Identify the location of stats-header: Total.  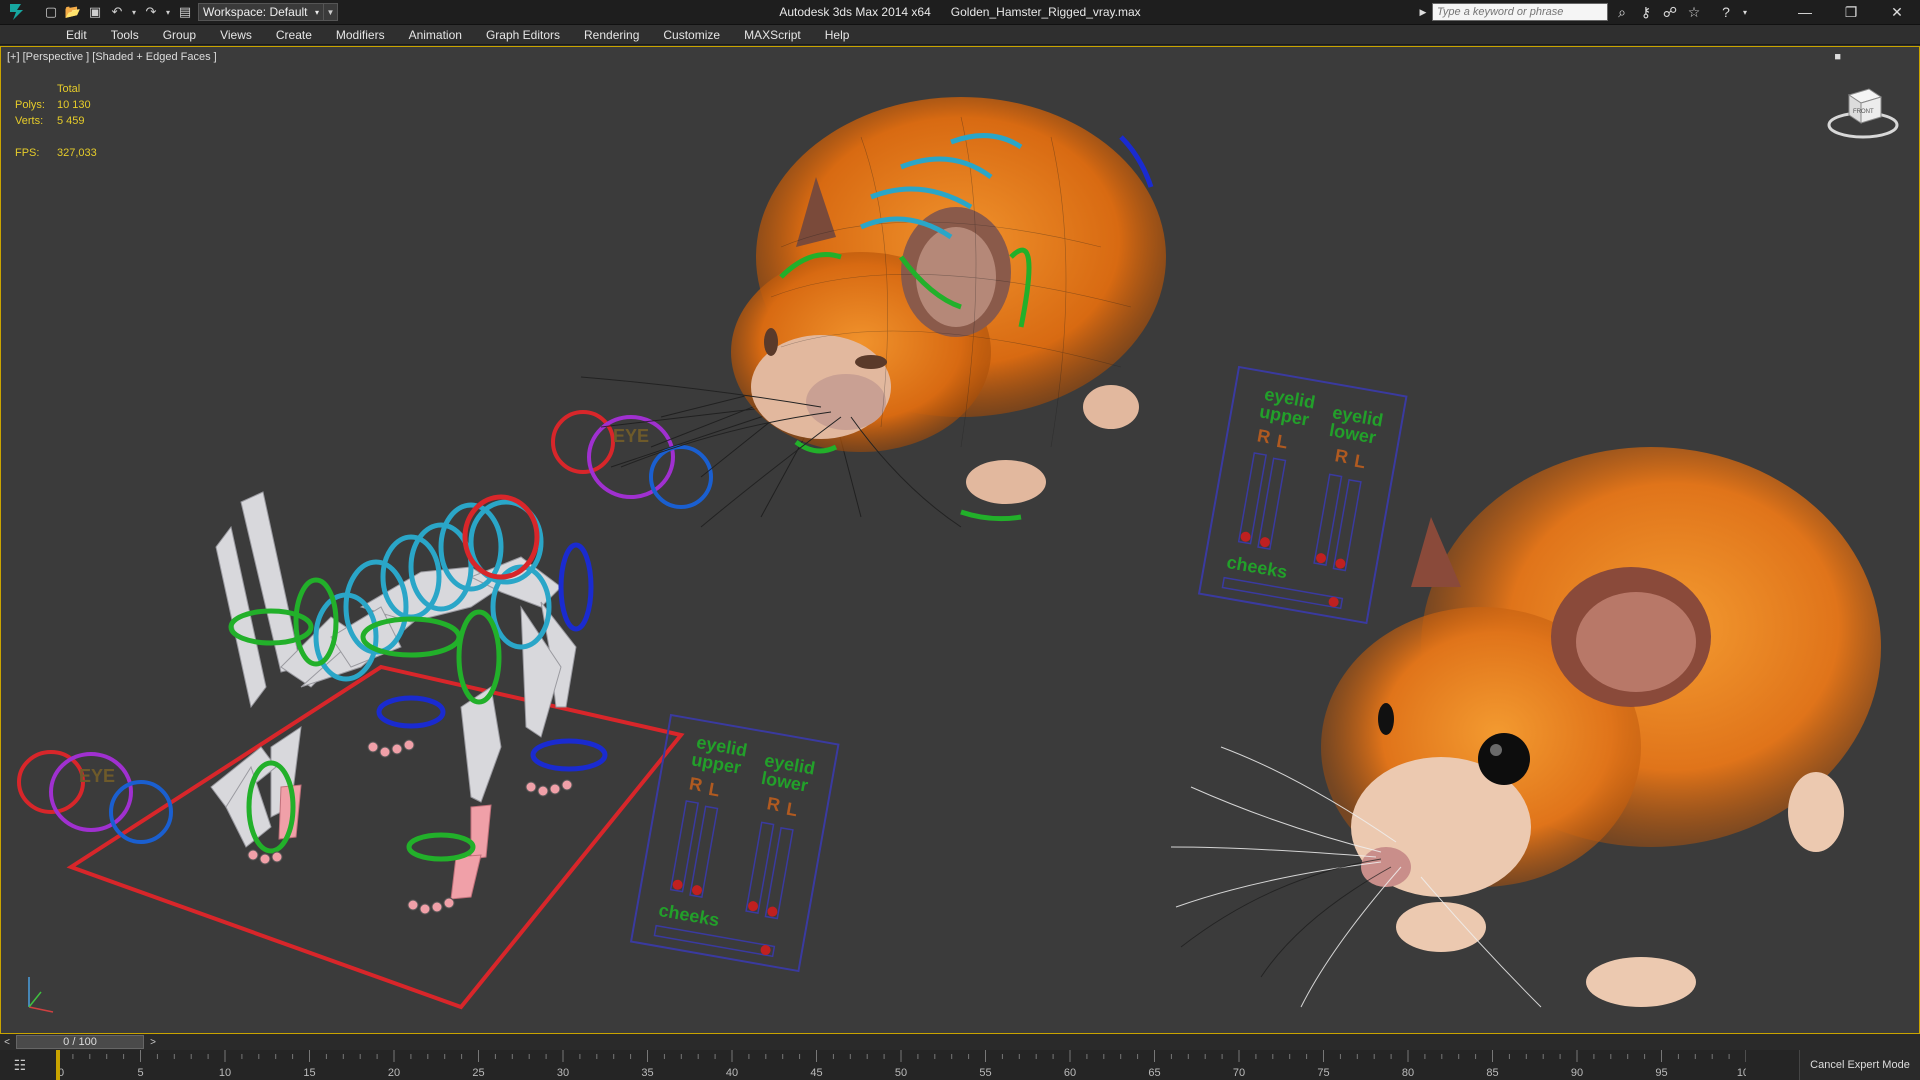
(69, 89).